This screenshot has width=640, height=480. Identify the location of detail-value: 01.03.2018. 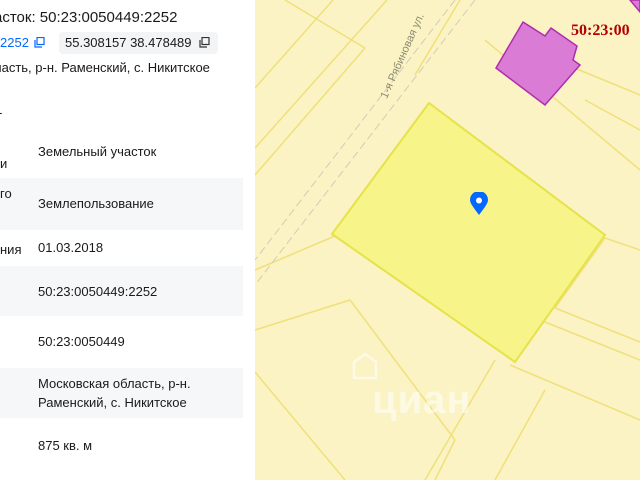
(71, 247).